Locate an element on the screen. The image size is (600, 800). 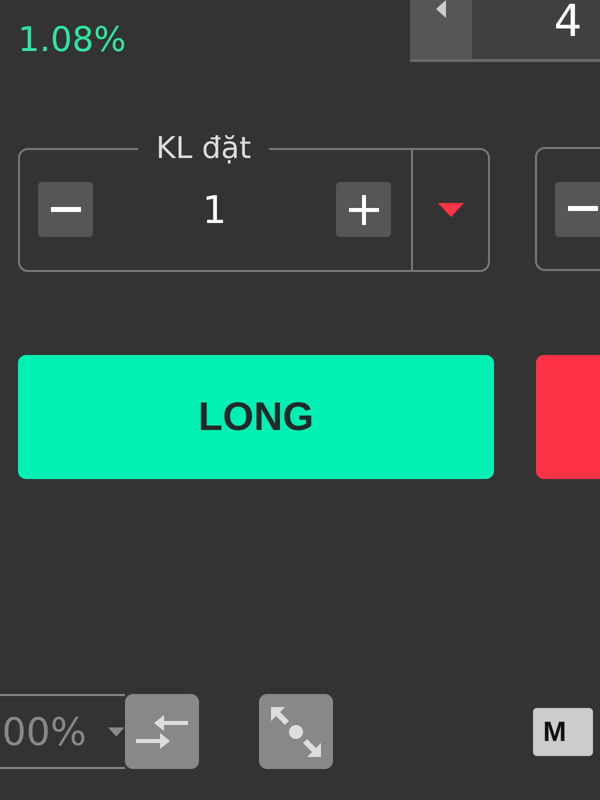
quantity-label: KL đặt is located at coordinates (203, 149).